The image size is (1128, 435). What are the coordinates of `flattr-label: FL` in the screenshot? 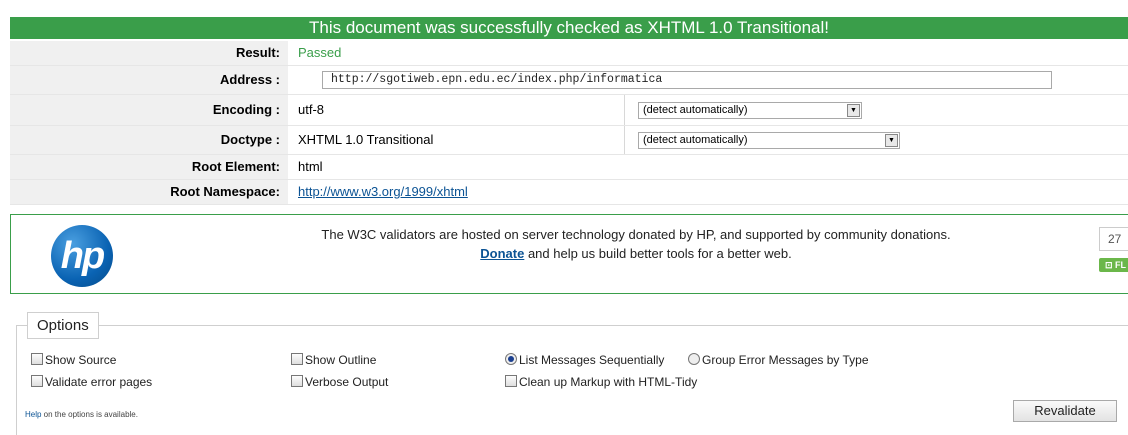 It's located at (1121, 265).